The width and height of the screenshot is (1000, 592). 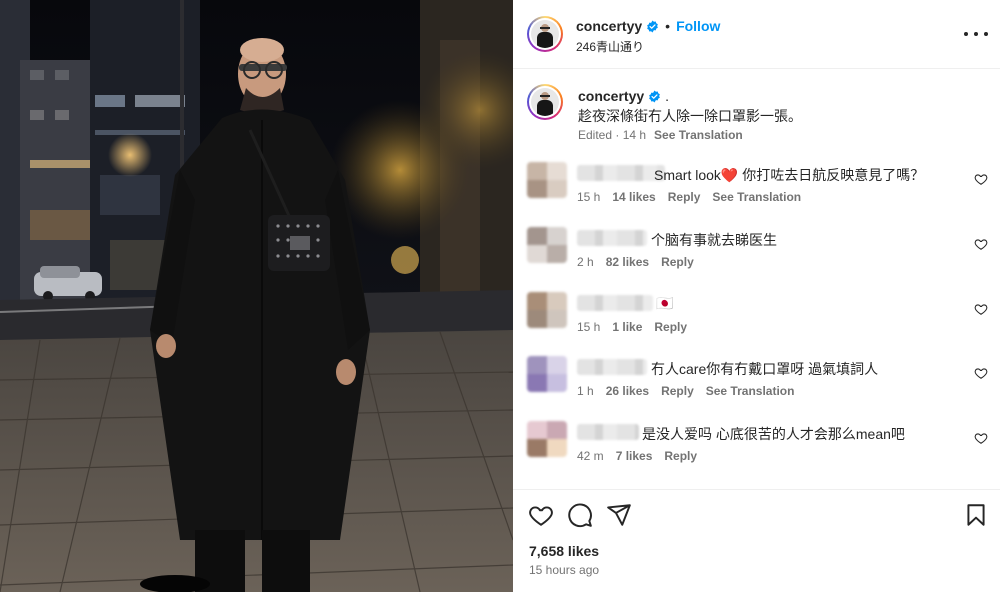 I want to click on comment-time: 42 m, so click(x=590, y=456).